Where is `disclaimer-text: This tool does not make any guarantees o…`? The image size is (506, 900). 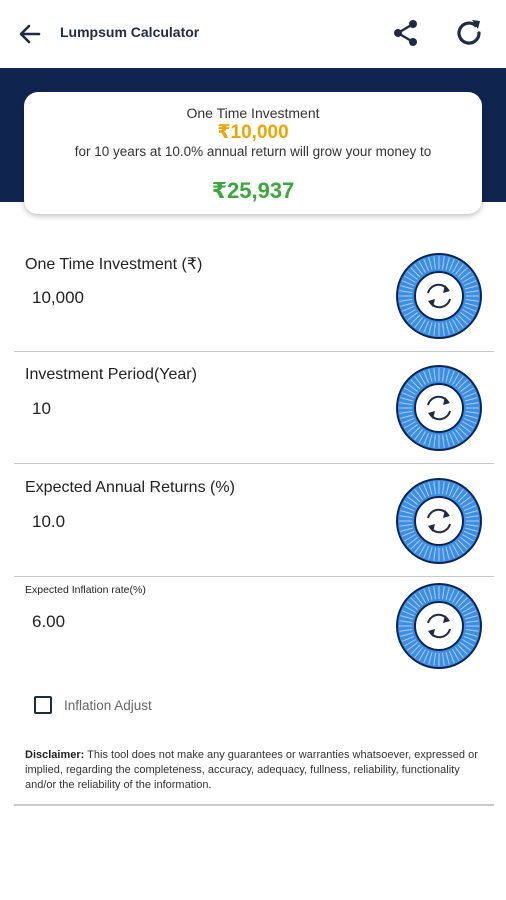 disclaimer-text: This tool does not make any guarantees o… is located at coordinates (251, 770).